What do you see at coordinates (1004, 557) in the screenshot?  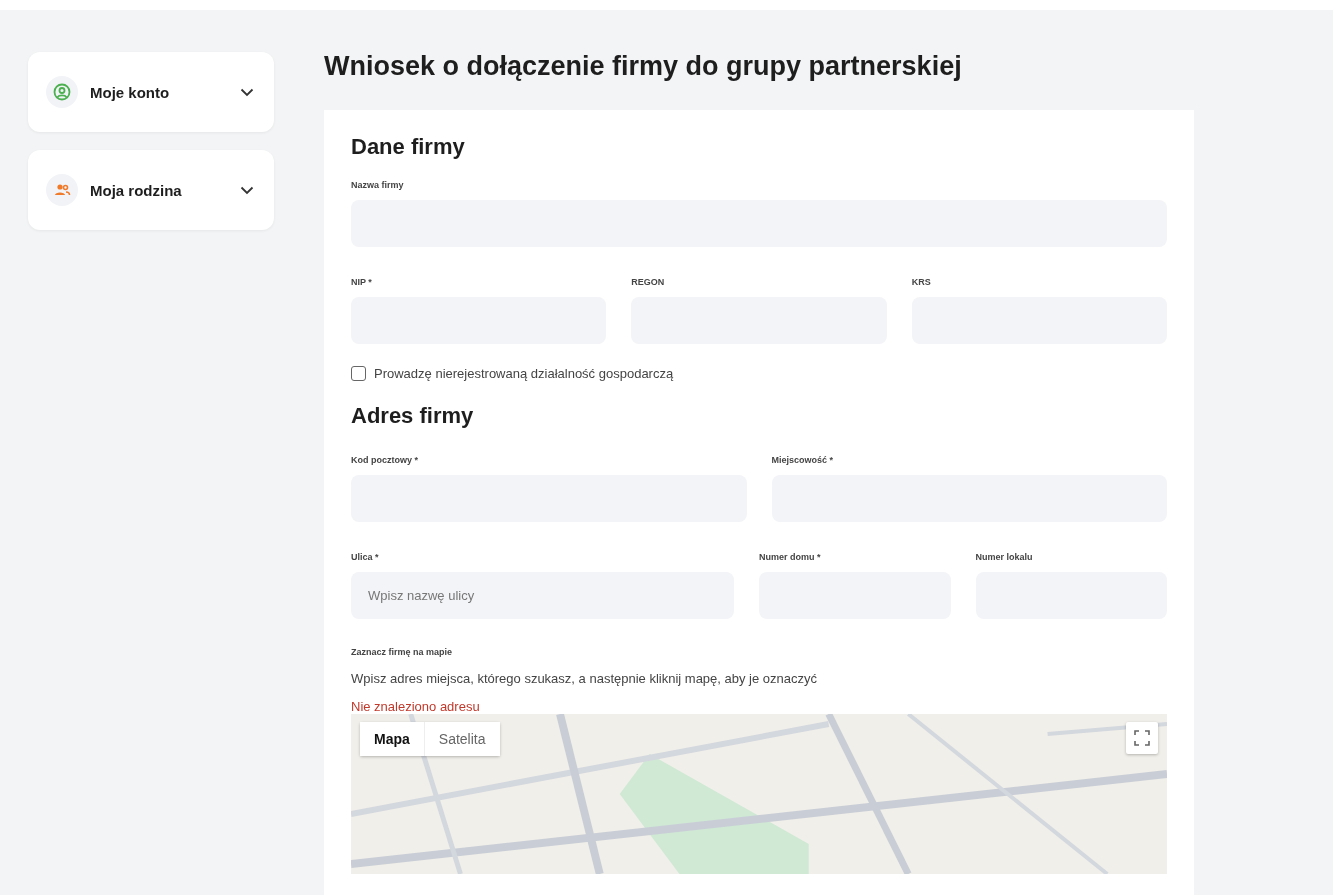 I see `field-label: Numer lokalu` at bounding box center [1004, 557].